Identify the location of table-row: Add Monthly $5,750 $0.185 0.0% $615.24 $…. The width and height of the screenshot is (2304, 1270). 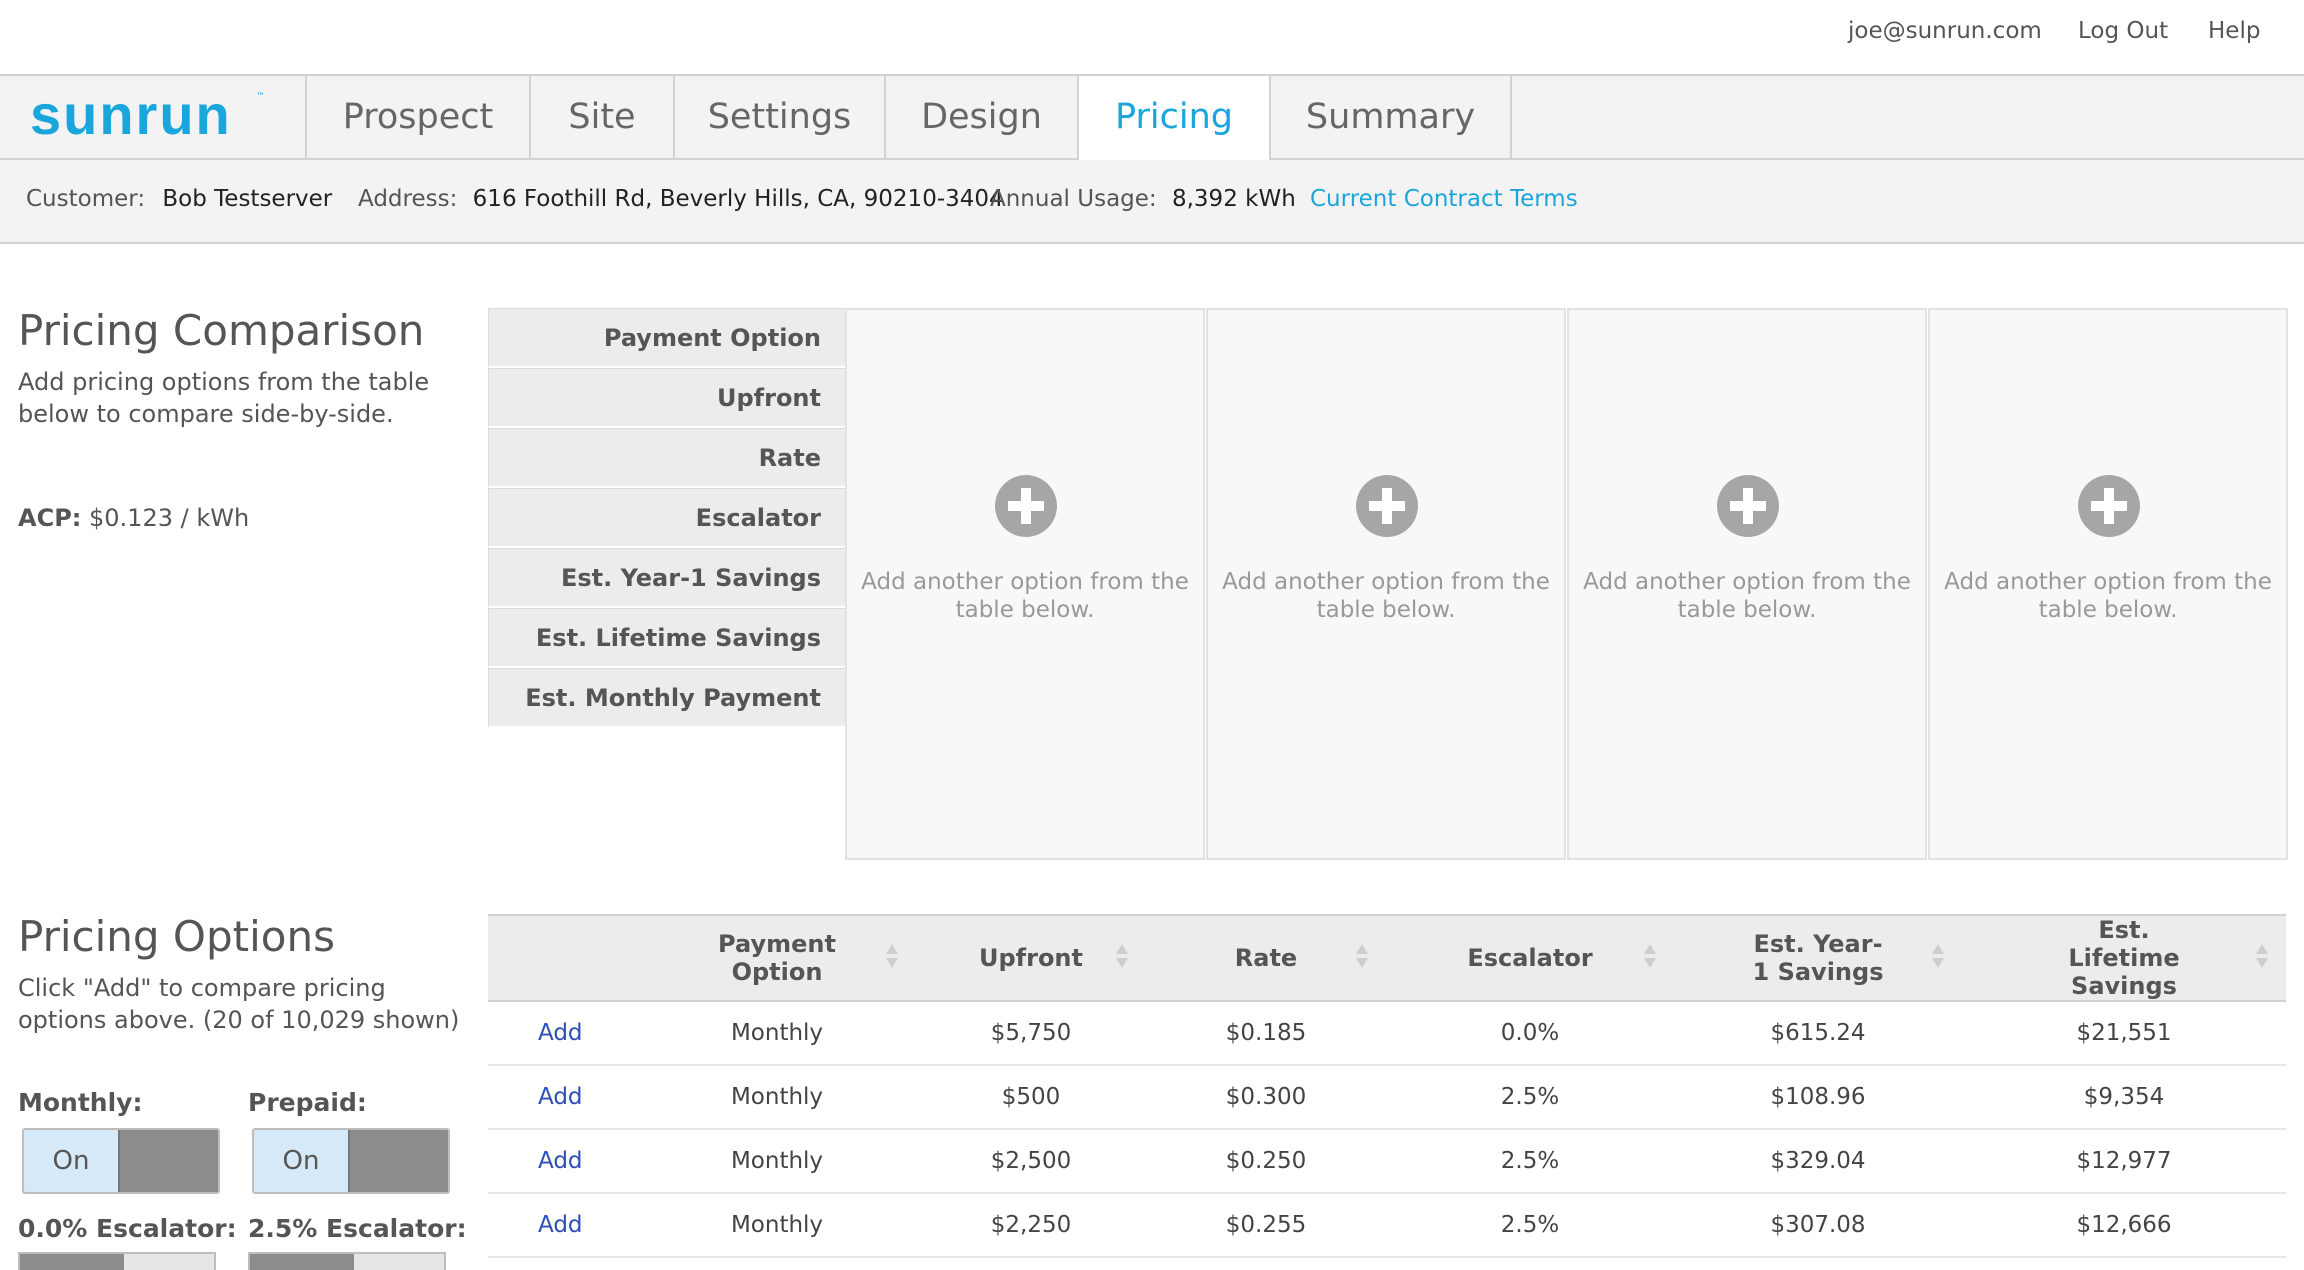
(1387, 1033).